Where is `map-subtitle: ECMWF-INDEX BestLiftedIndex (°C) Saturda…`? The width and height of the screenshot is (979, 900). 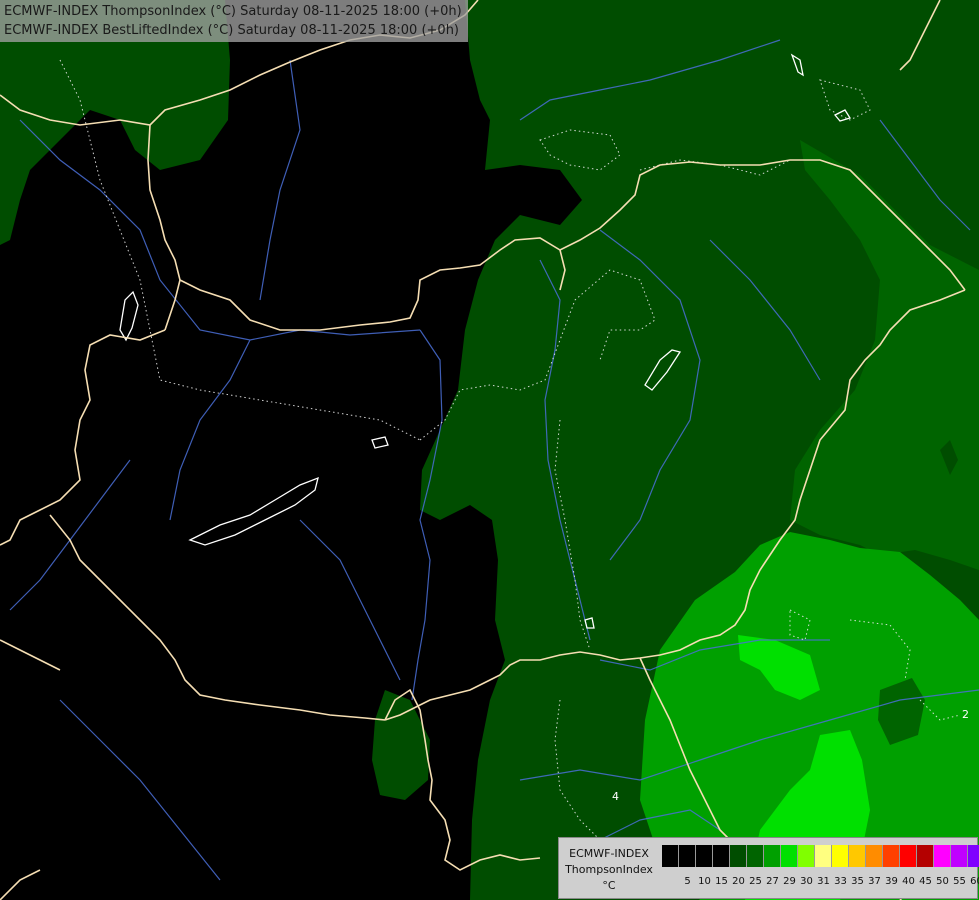 map-subtitle: ECMWF-INDEX BestLiftedIndex (°C) Saturda… is located at coordinates (231, 30).